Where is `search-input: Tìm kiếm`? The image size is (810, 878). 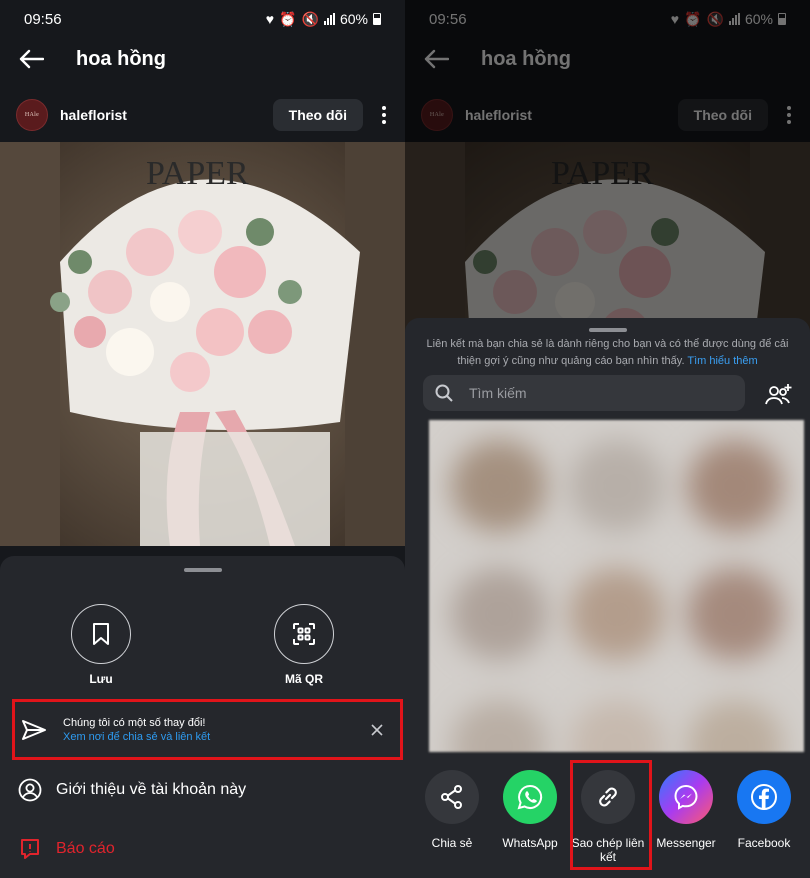
search-input: Tìm kiếm is located at coordinates (584, 393).